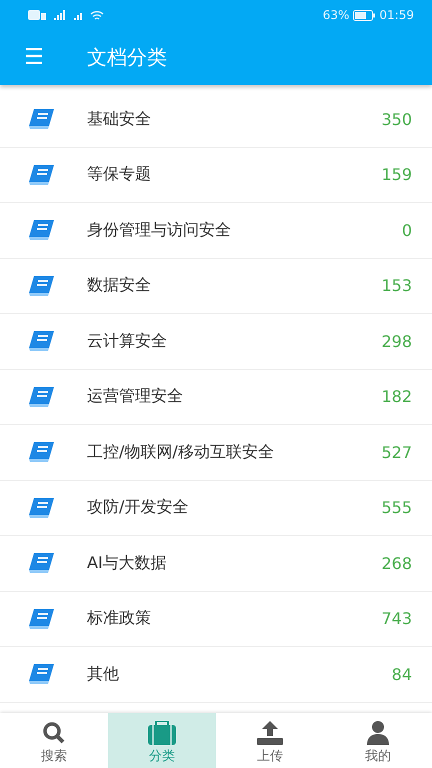 The image size is (432, 768). Describe the element at coordinates (396, 452) in the screenshot. I see `document-count: 527` at that location.